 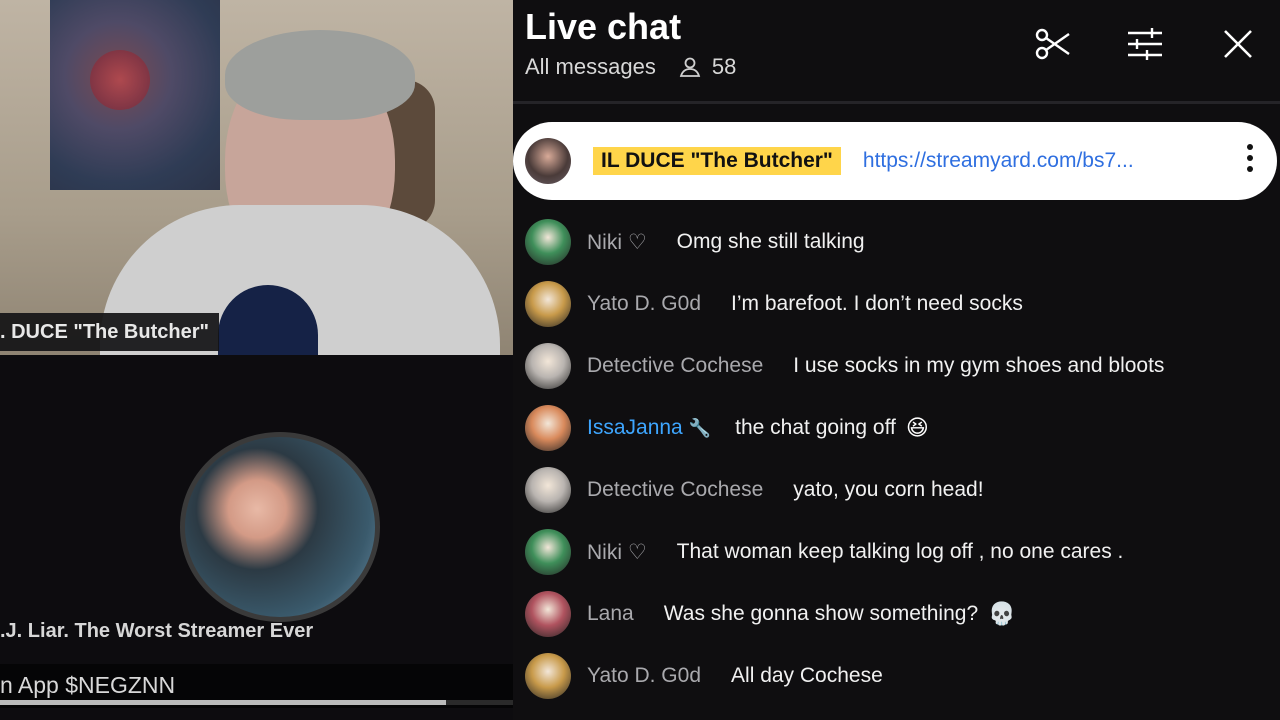 What do you see at coordinates (877, 303) in the screenshot?
I see `message-text: I’m barefoot. I don’t need socks` at bounding box center [877, 303].